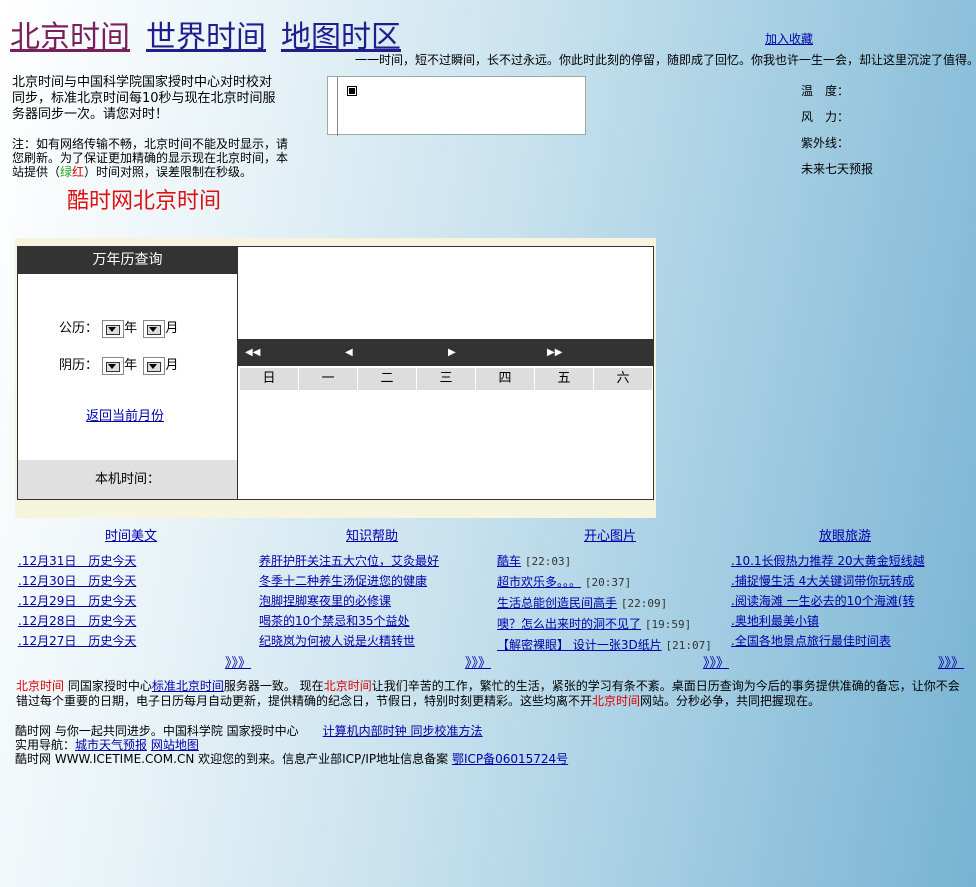 The height and width of the screenshot is (887, 976). Describe the element at coordinates (79, 365) in the screenshot. I see `lunar-label: 阴历：` at that location.